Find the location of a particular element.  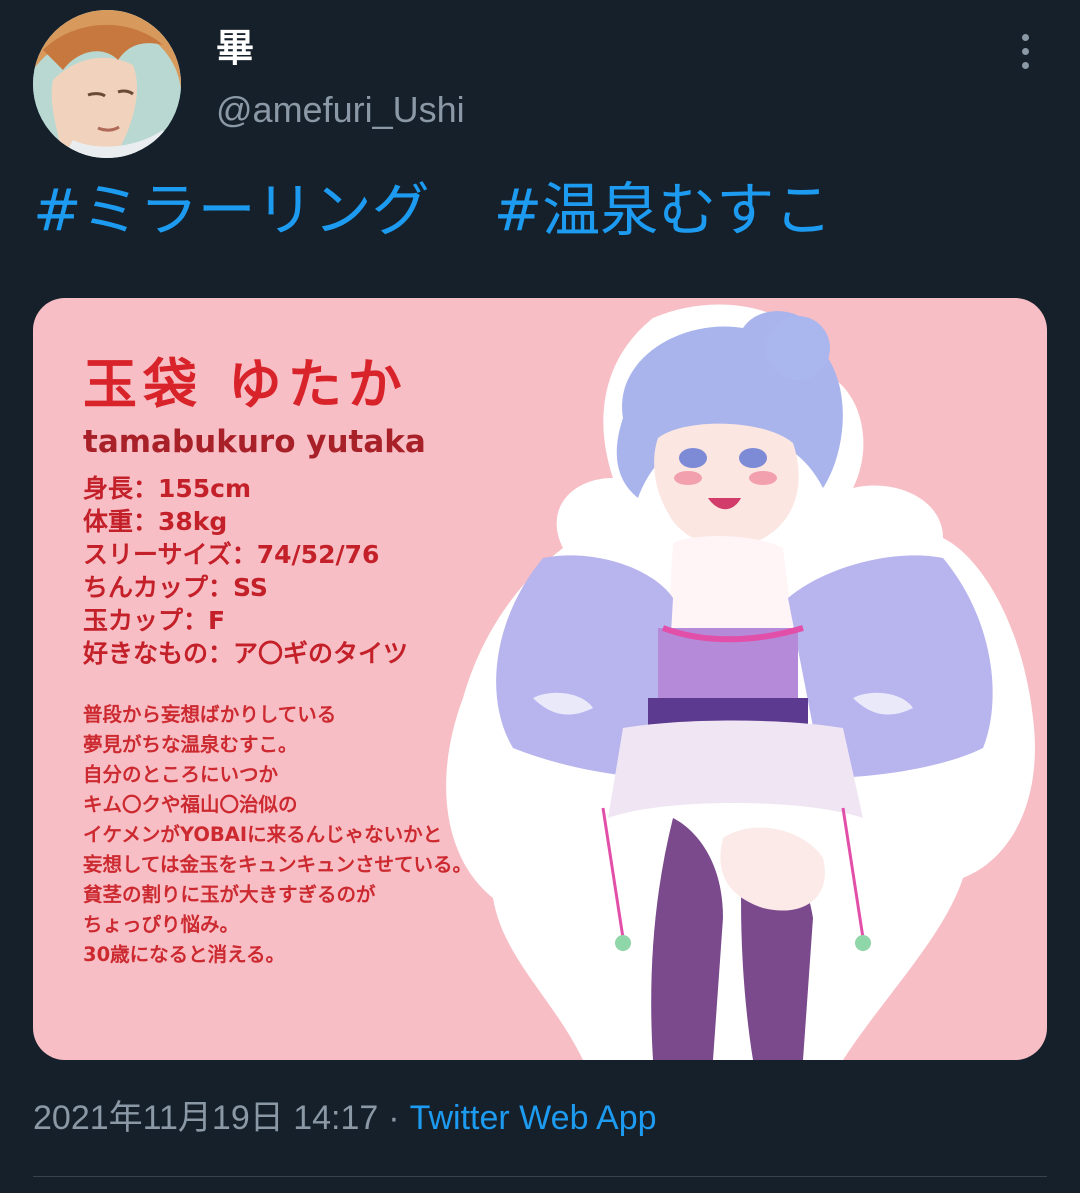

description-line: 妄想しては金玉をキュンキュンさせている。 is located at coordinates (278, 864).